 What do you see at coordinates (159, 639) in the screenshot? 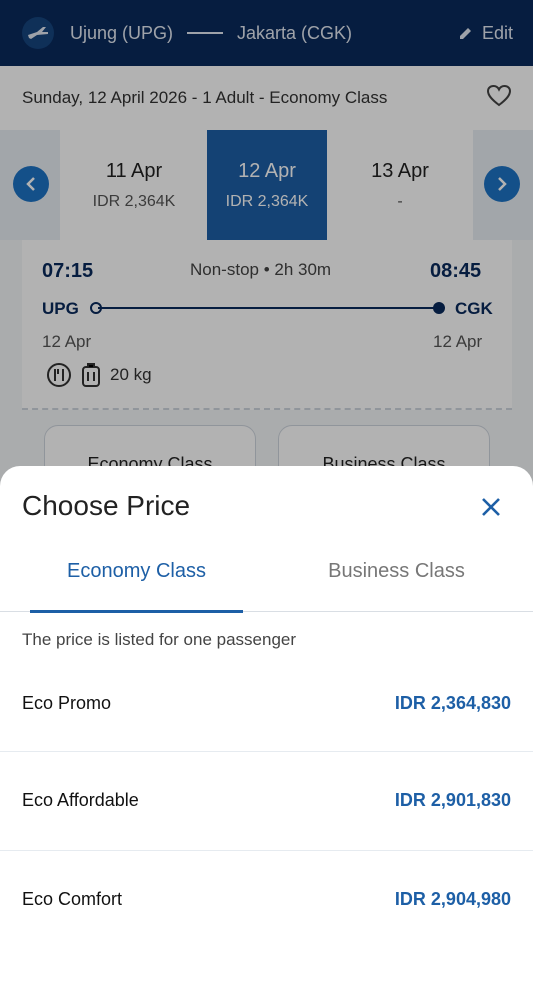
I see `price-note: The price is listed for one passenger` at bounding box center [159, 639].